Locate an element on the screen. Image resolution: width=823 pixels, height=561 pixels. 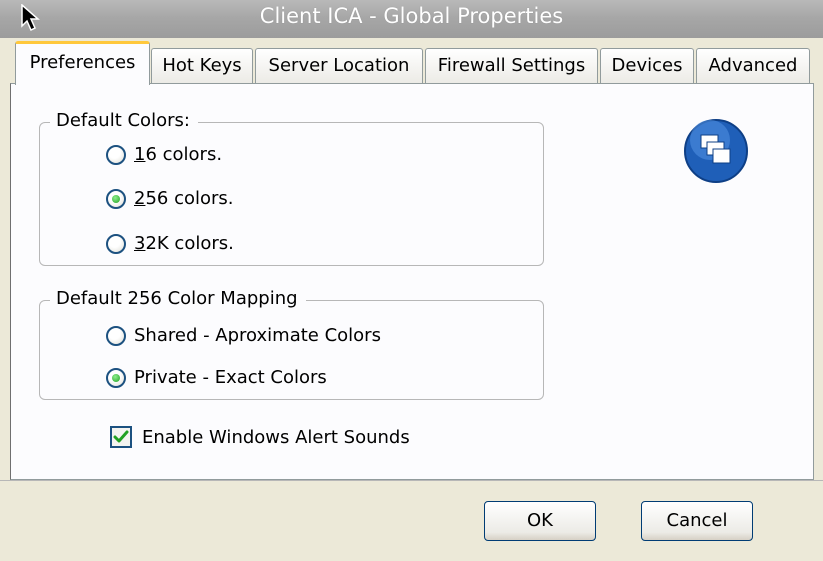
title-bar: Client ICA - Global Properties is located at coordinates (411, 19).